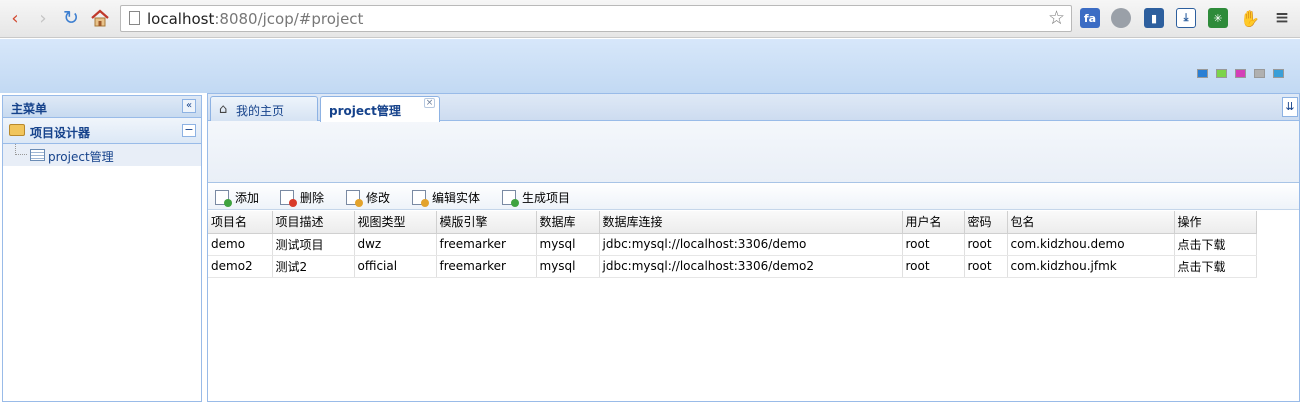 The width and height of the screenshot is (1300, 402). Describe the element at coordinates (986, 222) in the screenshot. I see `column-header: 密码` at that location.